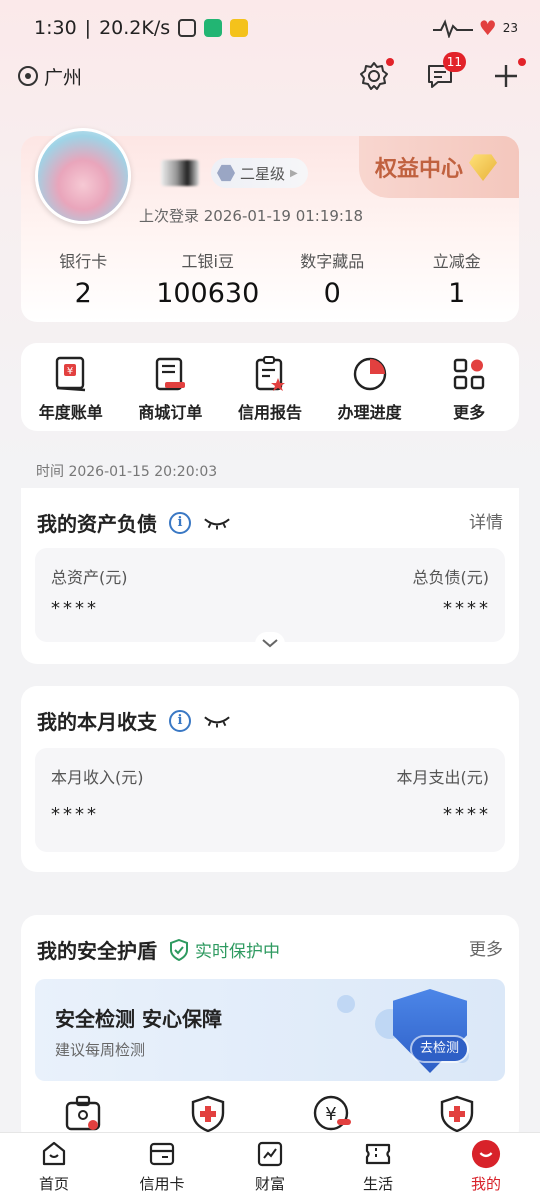  Describe the element at coordinates (180, 173) in the screenshot. I see `blurred-username` at that location.